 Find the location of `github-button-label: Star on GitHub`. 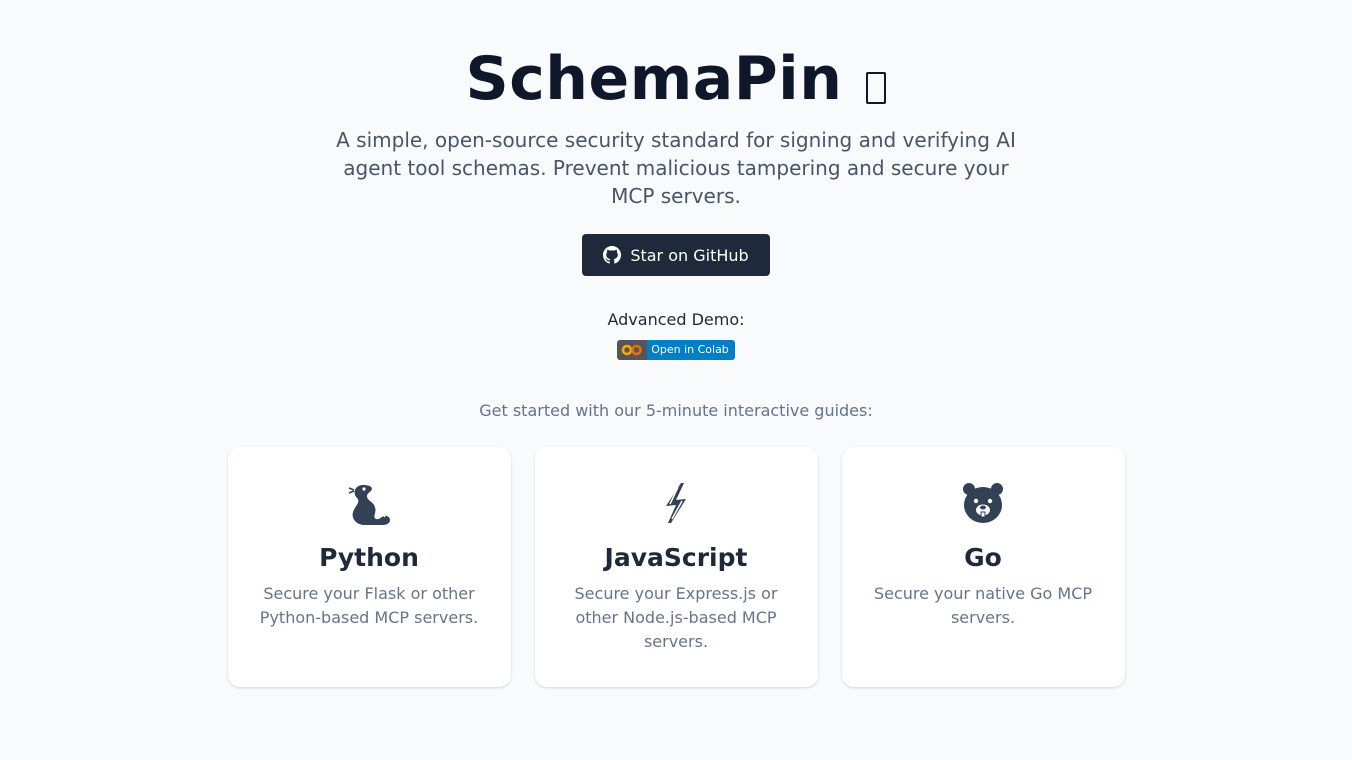

github-button-label: Star on GitHub is located at coordinates (689, 255).